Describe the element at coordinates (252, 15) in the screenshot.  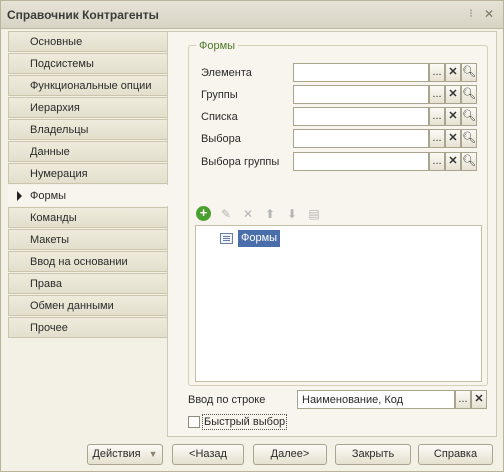
I see `title-bar: Справочник Контрагенты ⁝ ✕` at that location.